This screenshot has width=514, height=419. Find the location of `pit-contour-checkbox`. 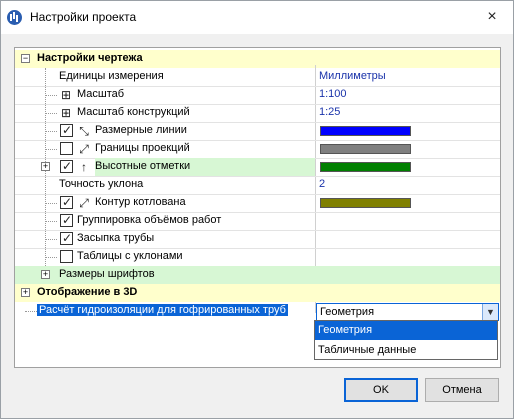

pit-contour-checkbox is located at coordinates (66, 202).